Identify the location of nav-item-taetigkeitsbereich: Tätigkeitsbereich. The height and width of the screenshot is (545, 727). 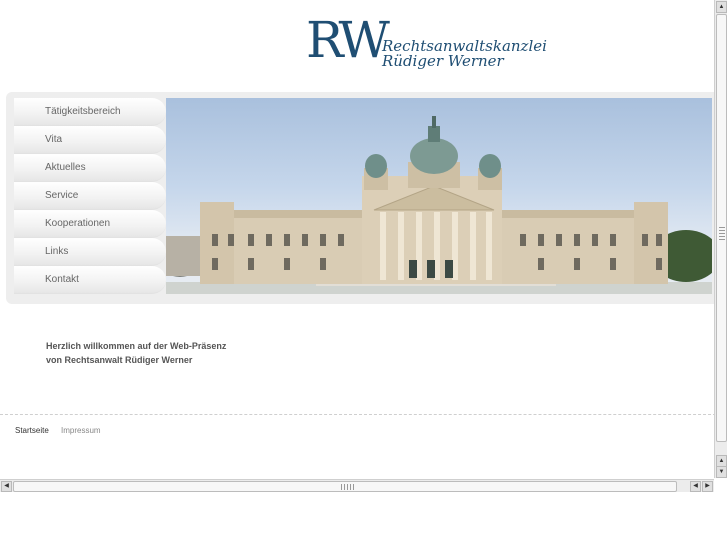
(90, 112).